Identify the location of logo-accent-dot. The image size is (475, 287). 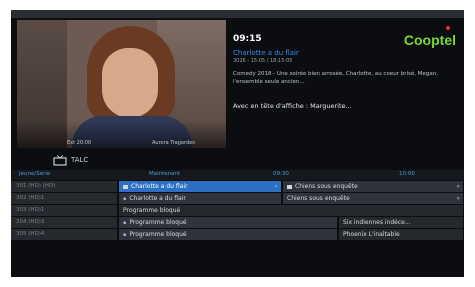
(448, 28).